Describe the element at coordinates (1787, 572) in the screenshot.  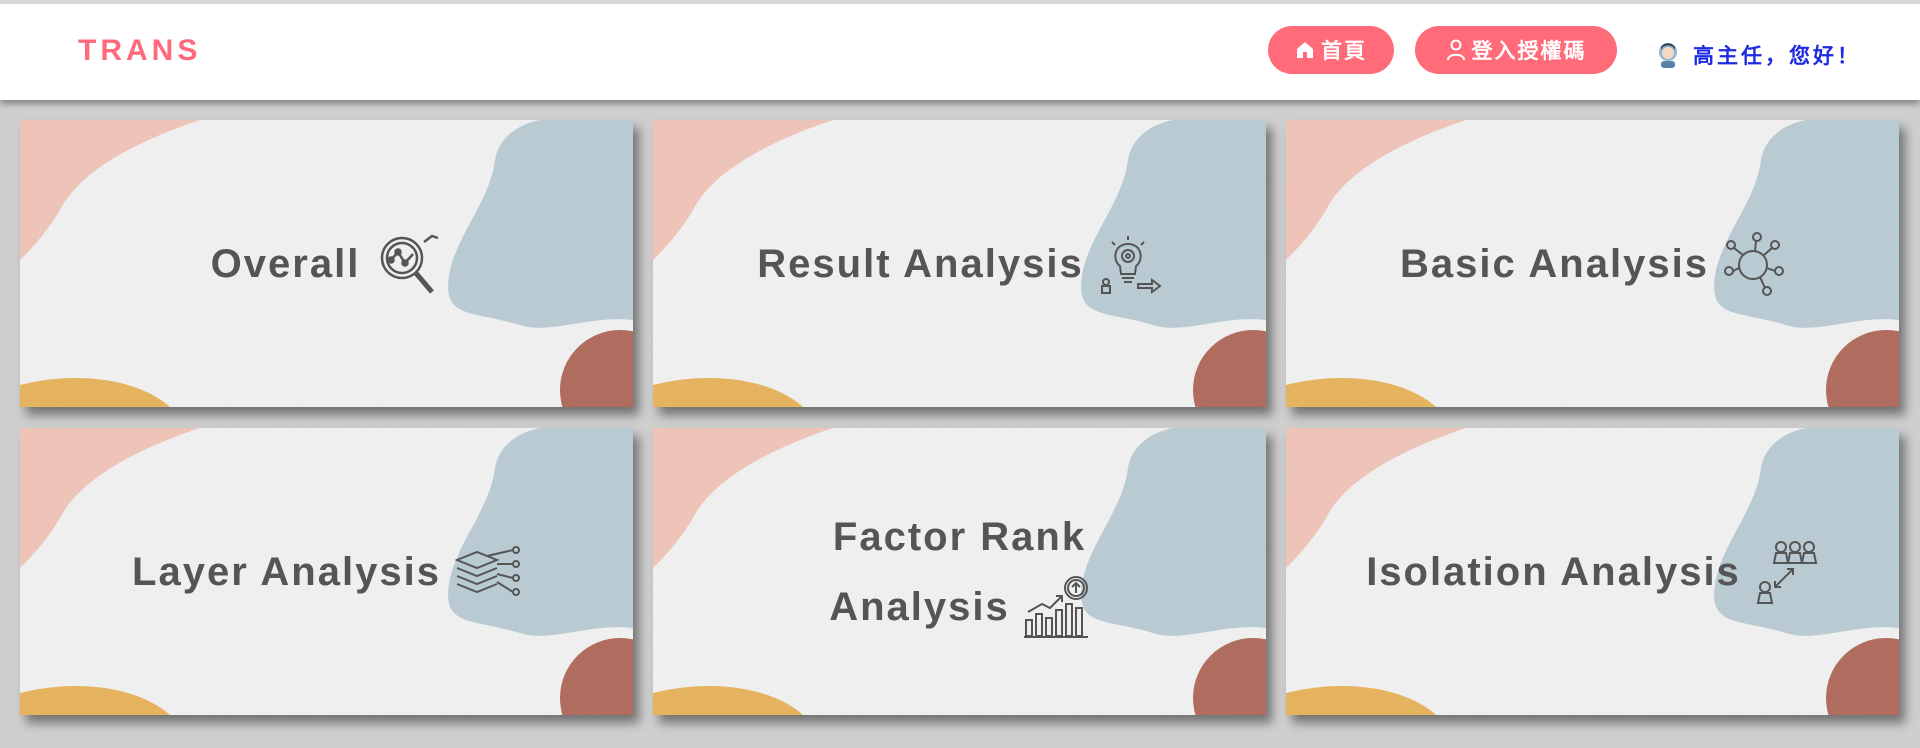
I see `people-isolation-icon` at that location.